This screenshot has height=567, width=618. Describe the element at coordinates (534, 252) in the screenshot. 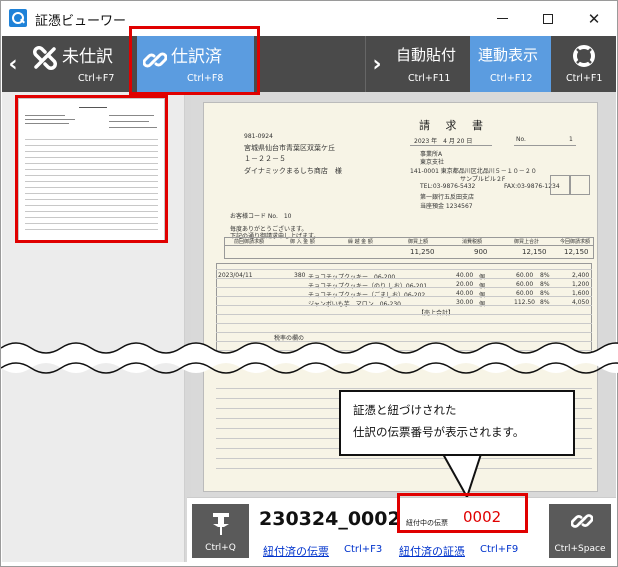

I see `total-amount: 12,150` at that location.